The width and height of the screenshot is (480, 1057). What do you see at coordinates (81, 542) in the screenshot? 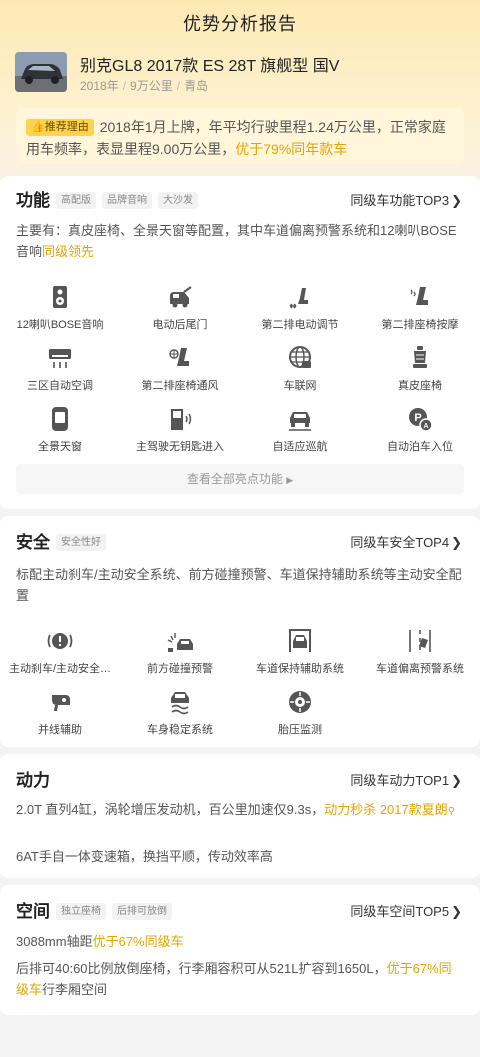
I see `safety-chip: 安全性好` at bounding box center [81, 542].